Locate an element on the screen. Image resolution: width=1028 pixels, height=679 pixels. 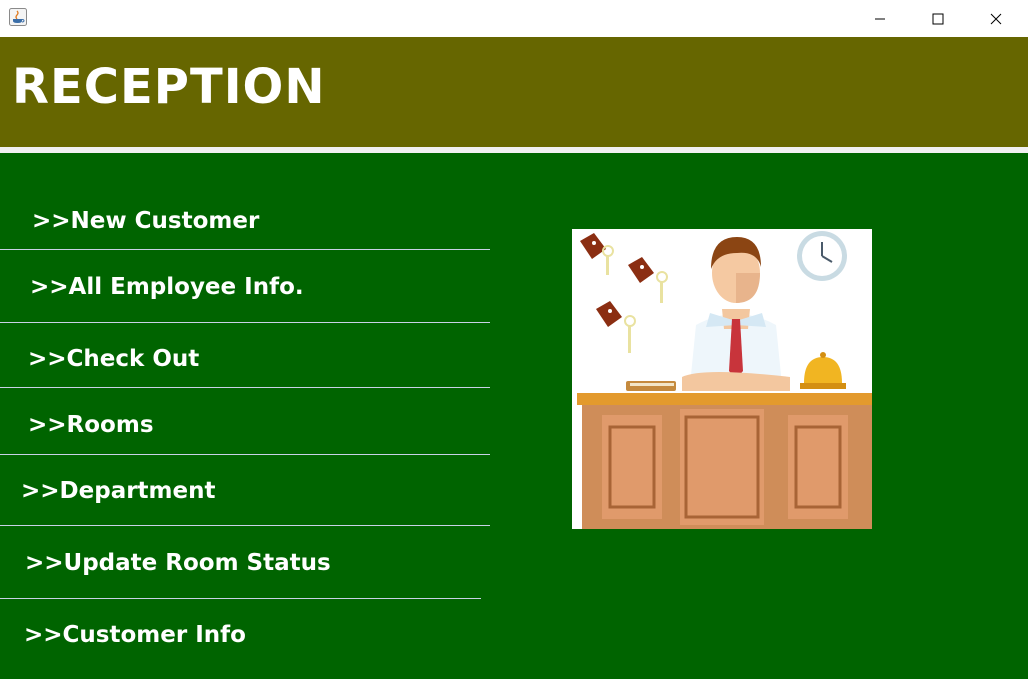
menu-item-update-room-status: >>Update Room Status is located at coordinates (178, 563).